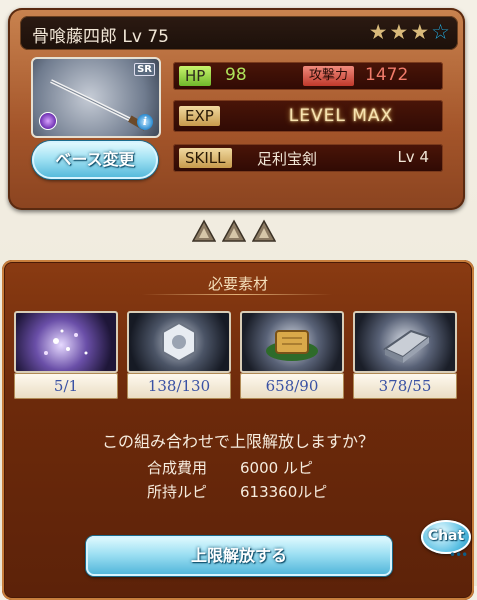 This screenshot has width=477, height=600. What do you see at coordinates (458, 555) in the screenshot?
I see `chat-dots-icon: •••` at bounding box center [458, 555].